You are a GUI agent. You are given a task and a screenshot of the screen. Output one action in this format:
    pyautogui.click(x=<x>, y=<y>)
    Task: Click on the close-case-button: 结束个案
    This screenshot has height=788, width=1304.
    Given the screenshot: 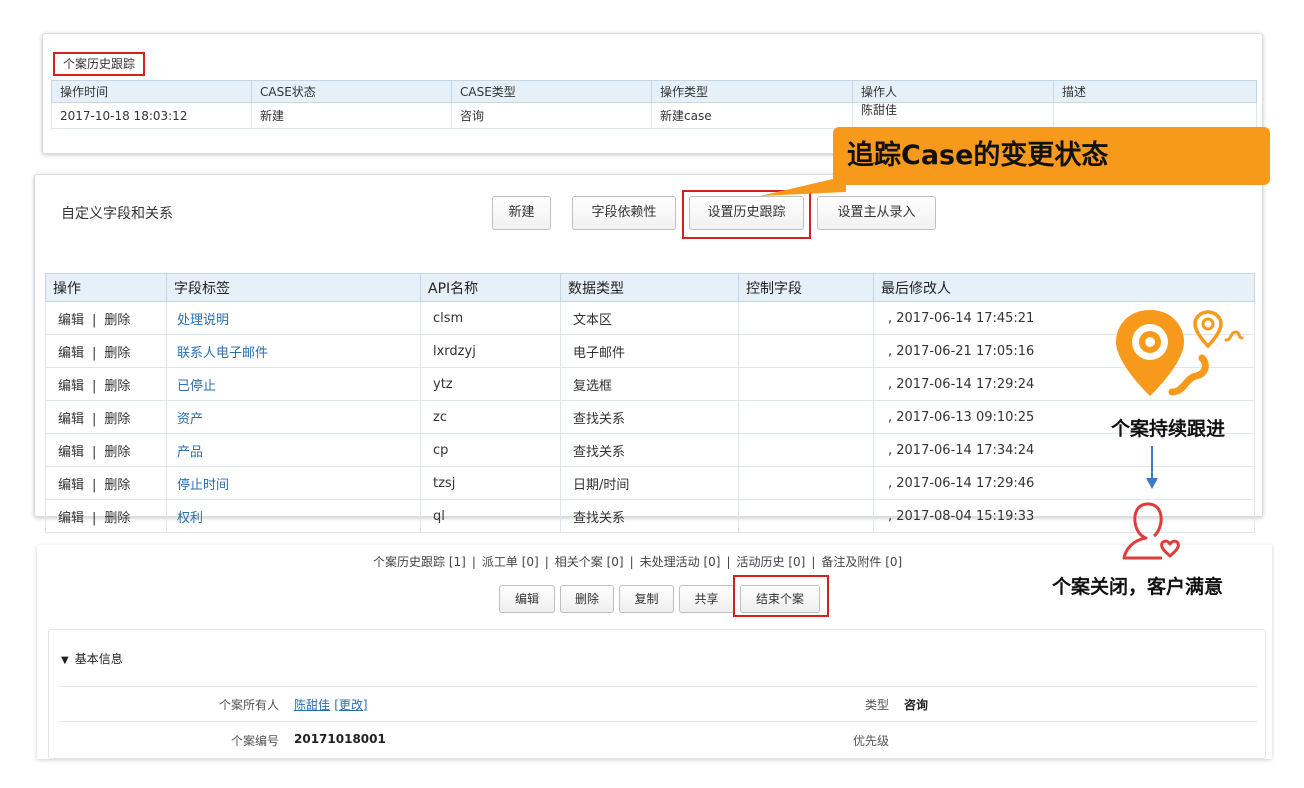 What is the action you would take?
    pyautogui.click(x=780, y=599)
    